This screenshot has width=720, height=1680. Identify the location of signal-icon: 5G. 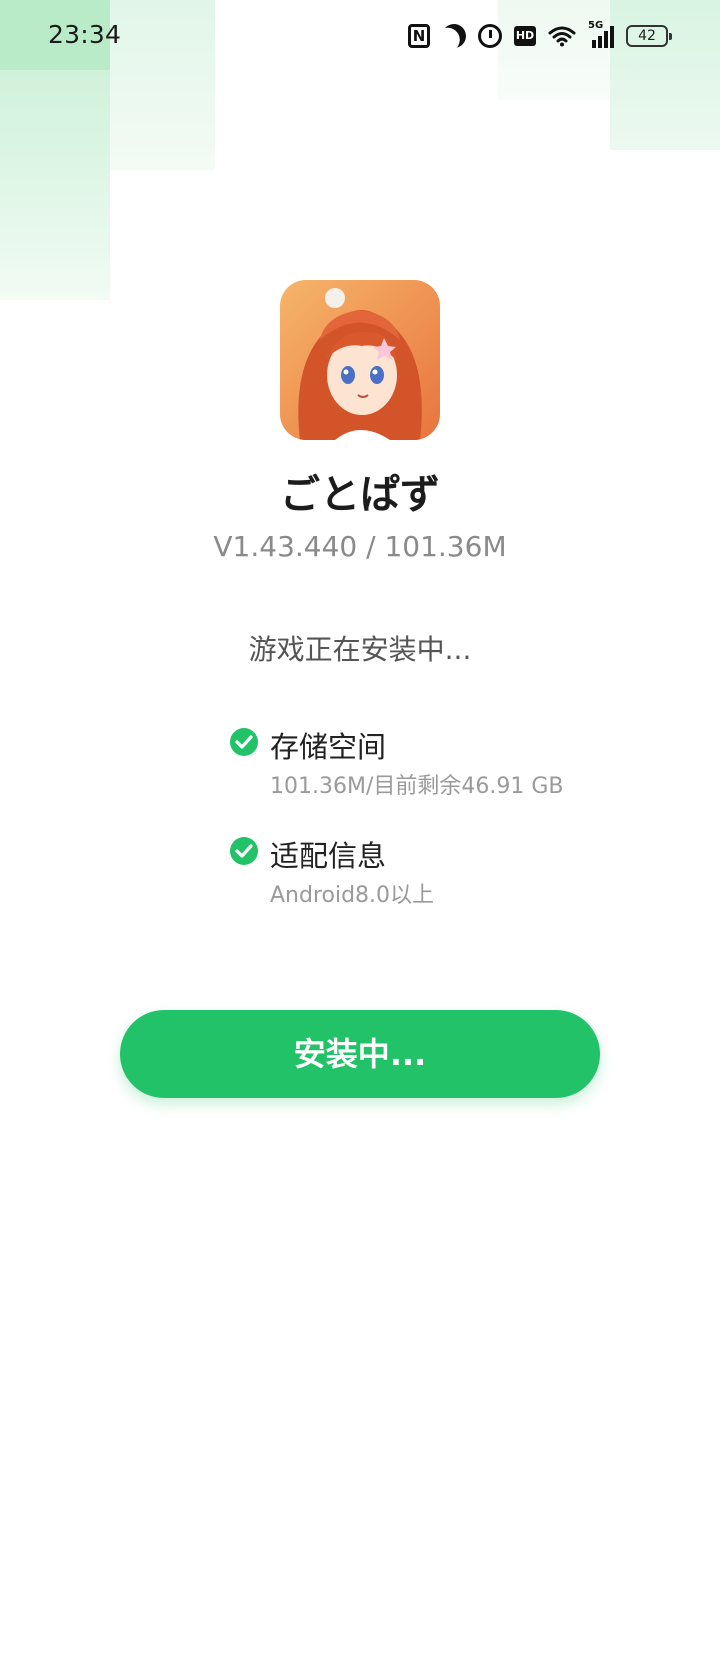
(601, 34).